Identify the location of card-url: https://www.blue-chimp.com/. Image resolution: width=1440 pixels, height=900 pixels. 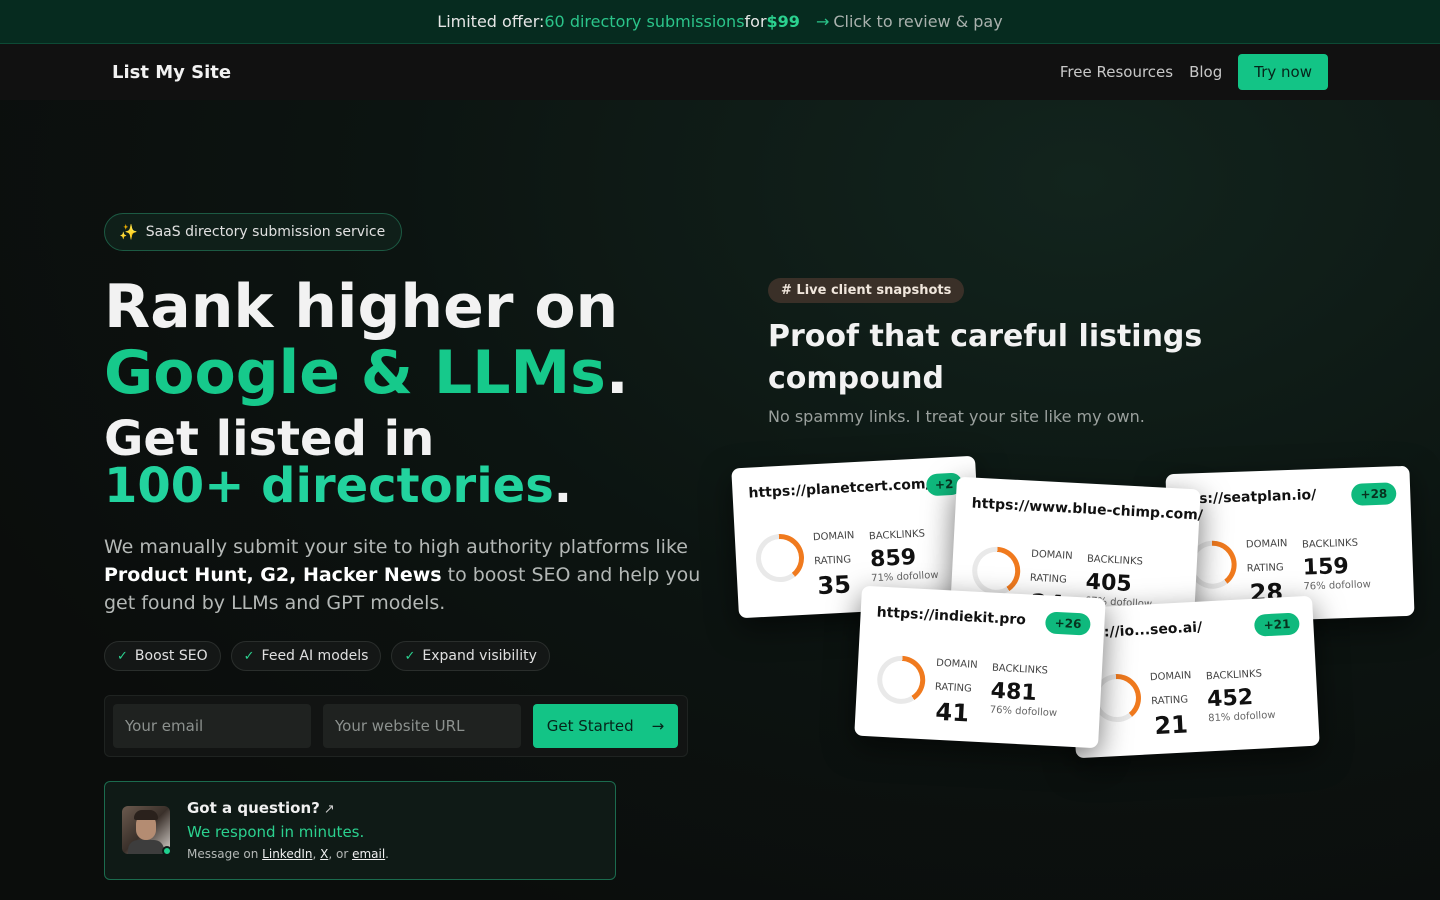
(1087, 509).